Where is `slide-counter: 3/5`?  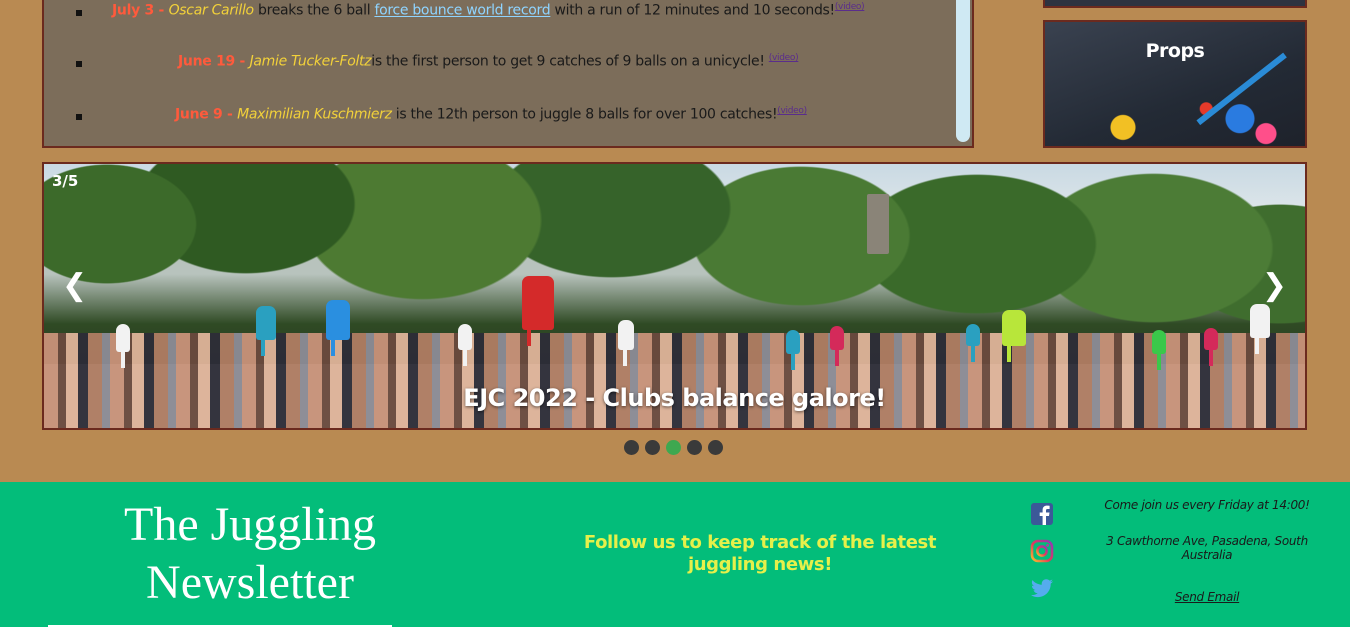
slide-counter: 3/5 is located at coordinates (65, 181).